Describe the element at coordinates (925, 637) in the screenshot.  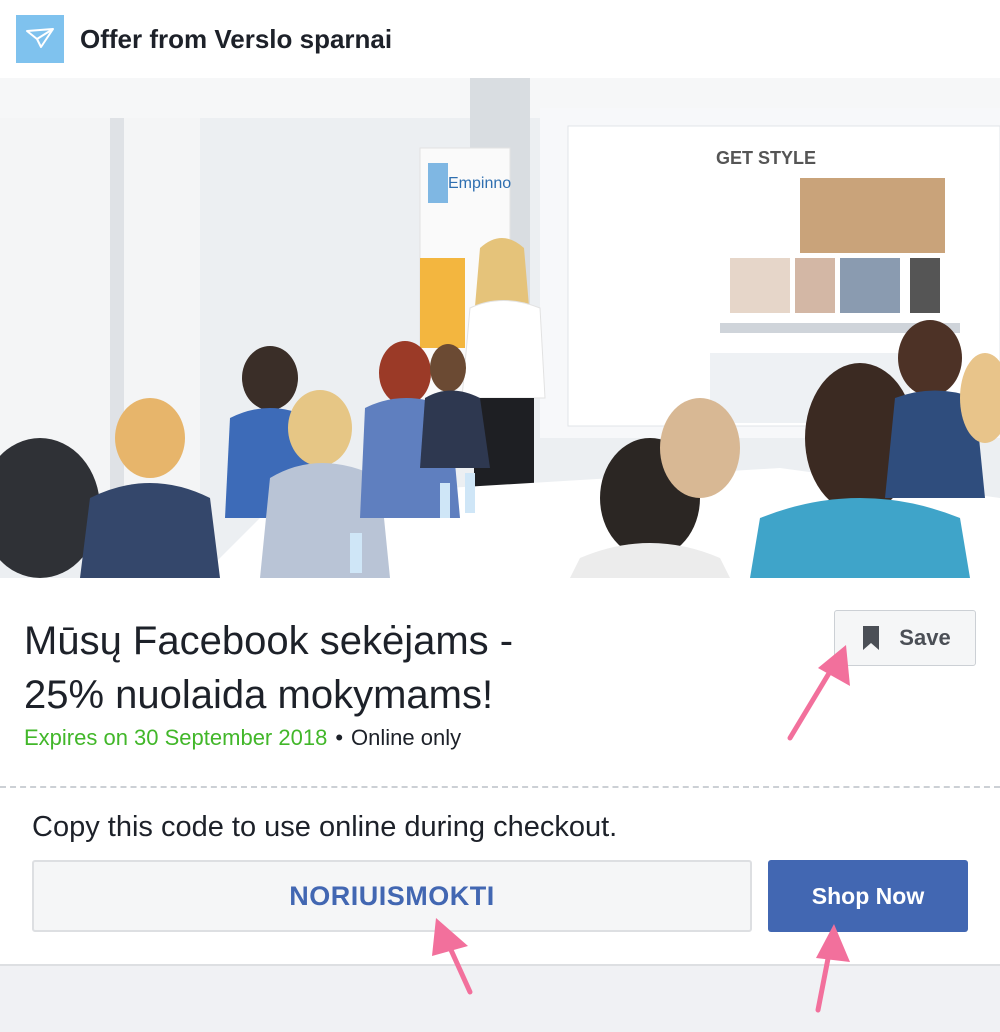
I see `save-button-label: Save` at that location.